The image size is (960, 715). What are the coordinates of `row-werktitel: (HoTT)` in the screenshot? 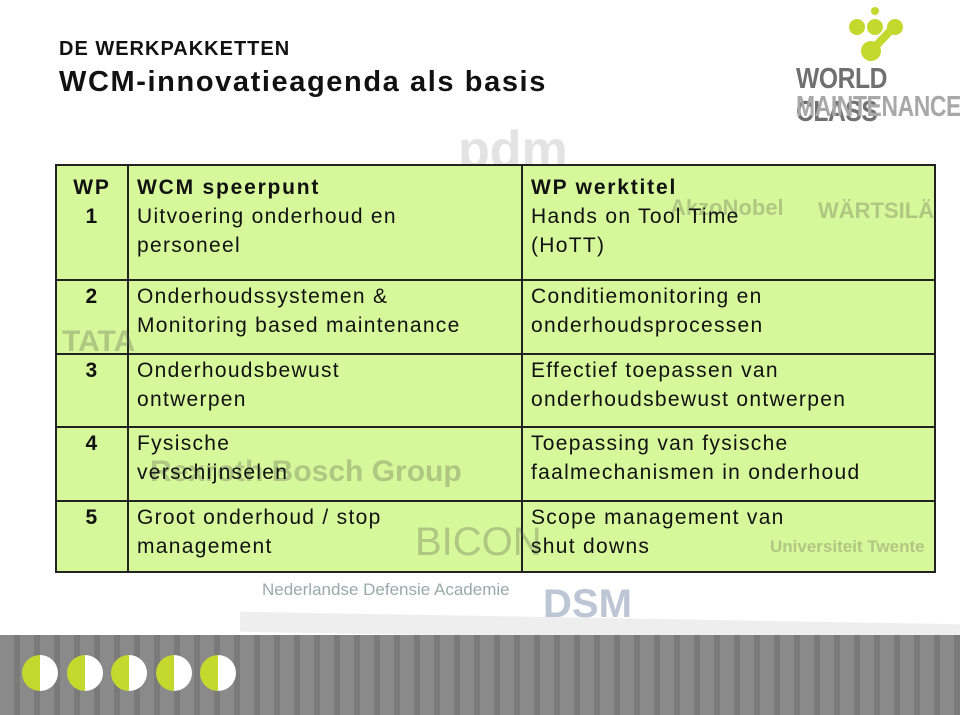 It's located at (568, 245).